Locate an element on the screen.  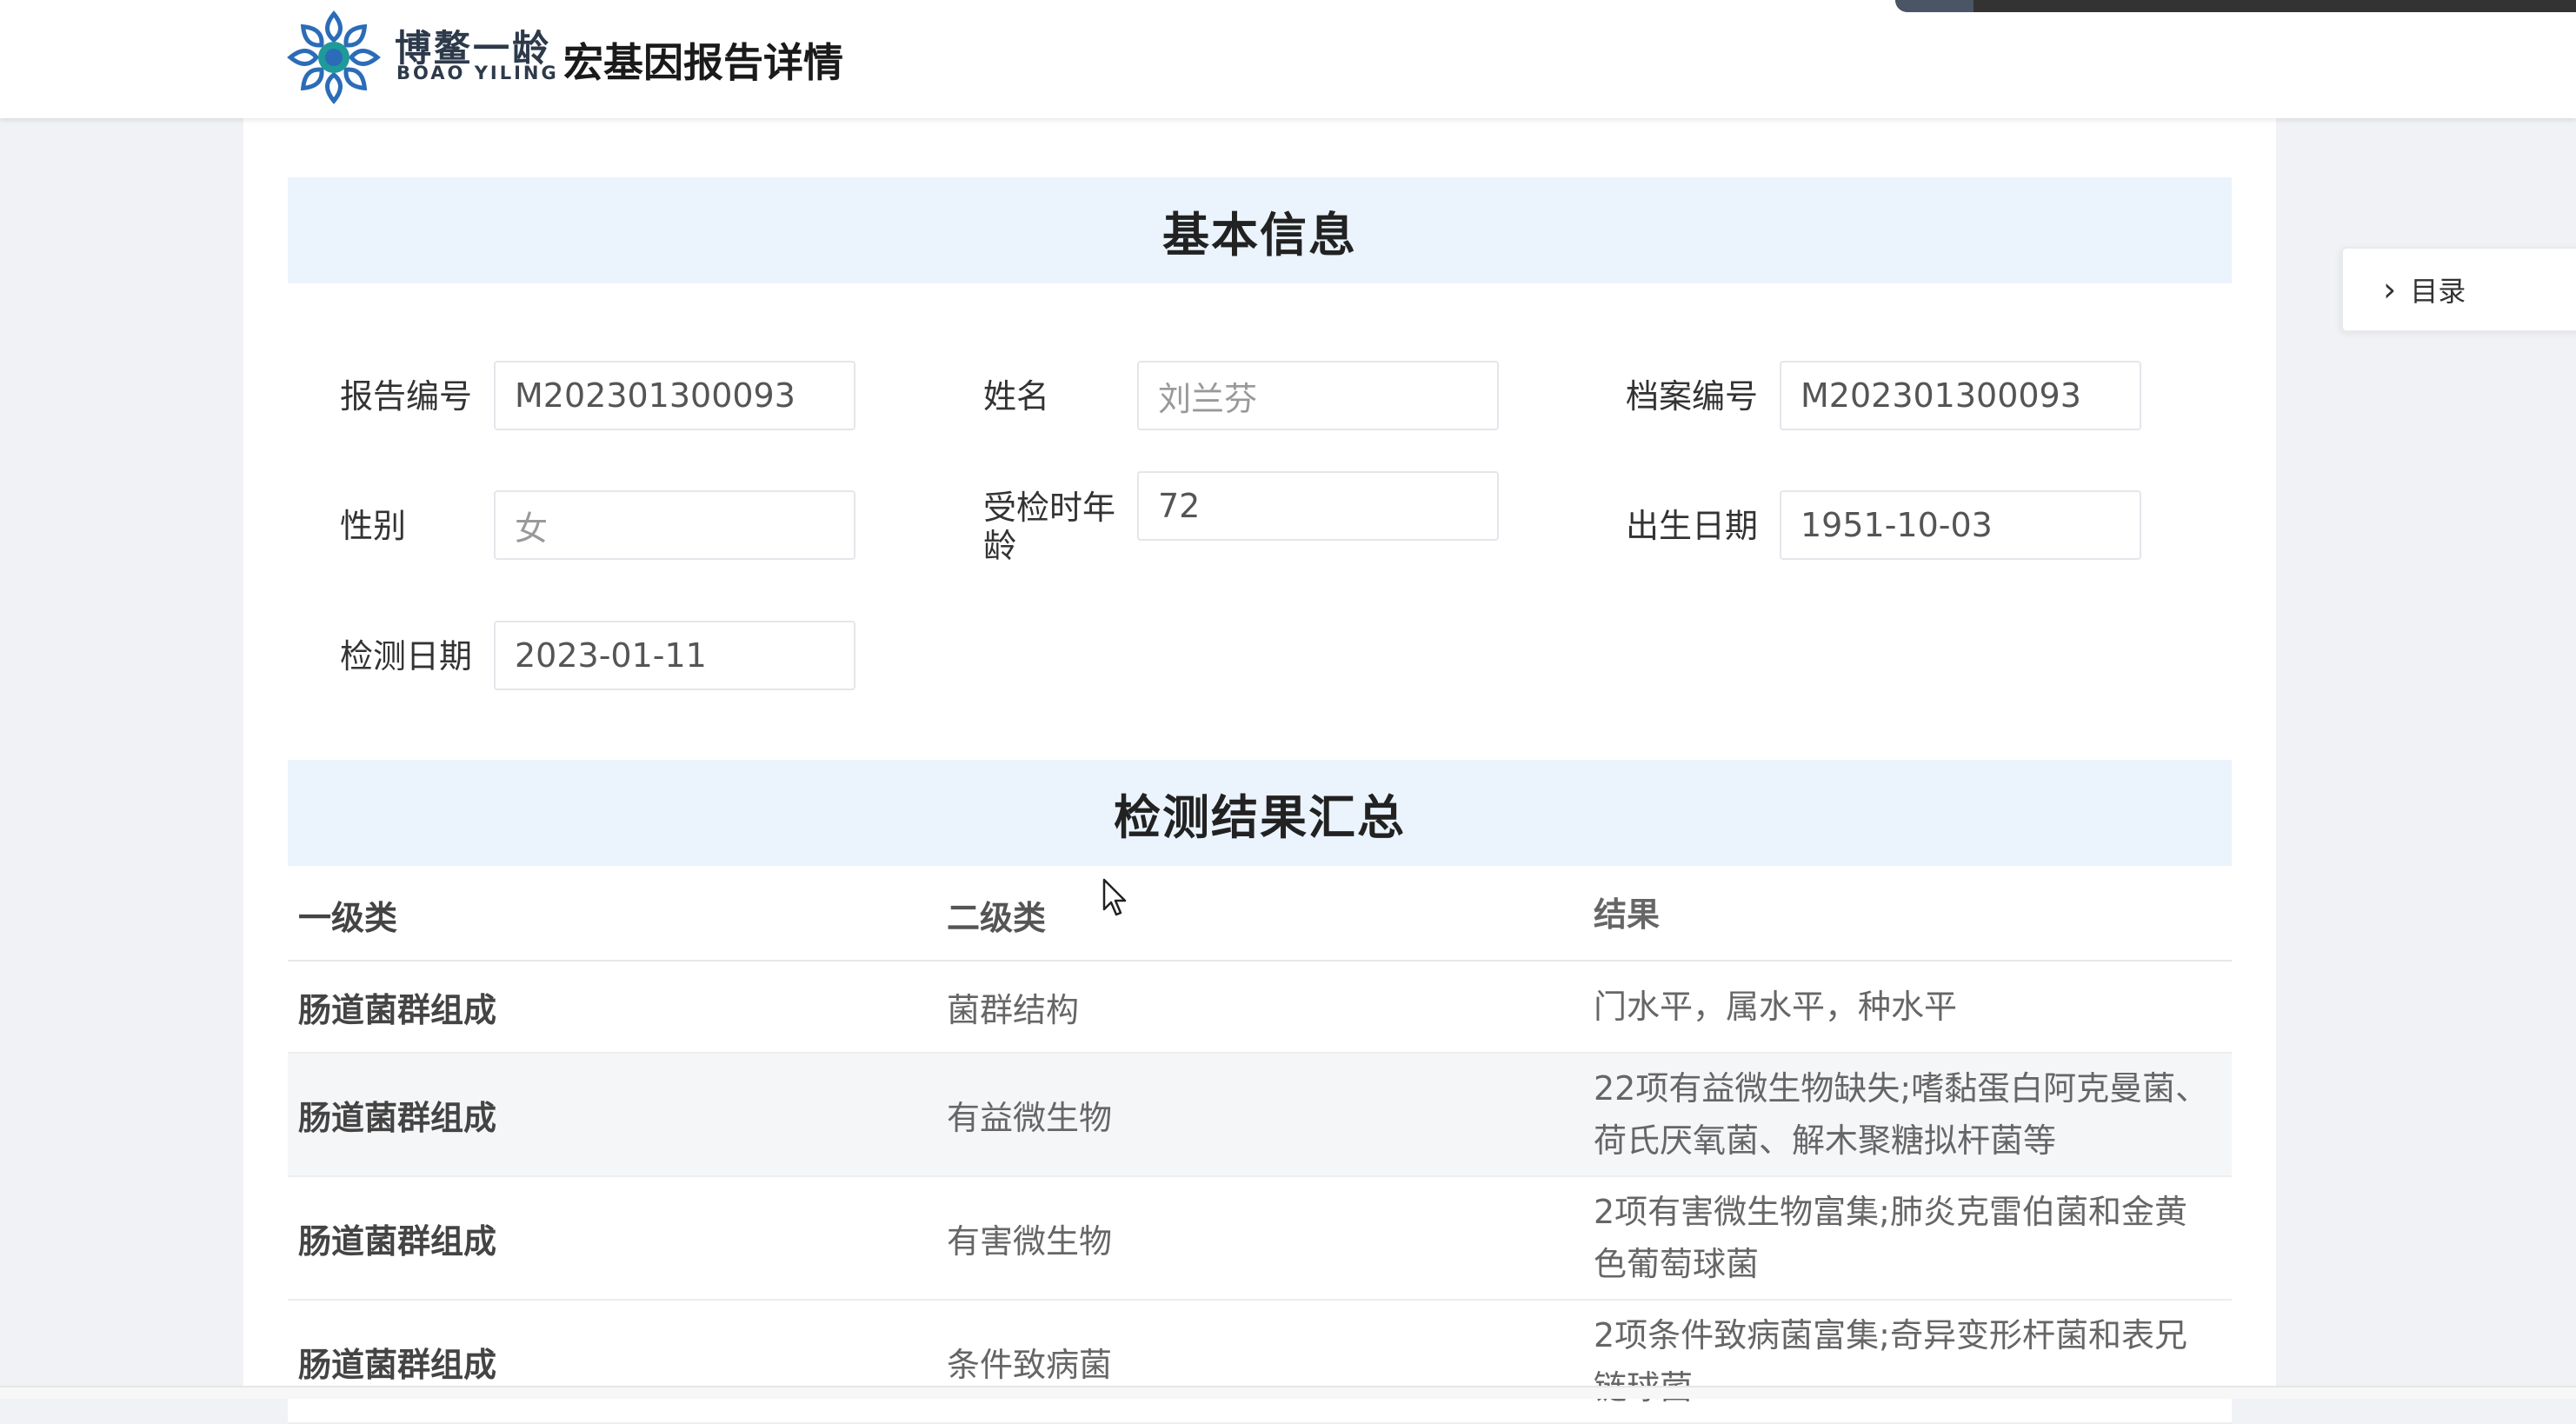
name-field: 刘兰芬 is located at coordinates (1318, 395).